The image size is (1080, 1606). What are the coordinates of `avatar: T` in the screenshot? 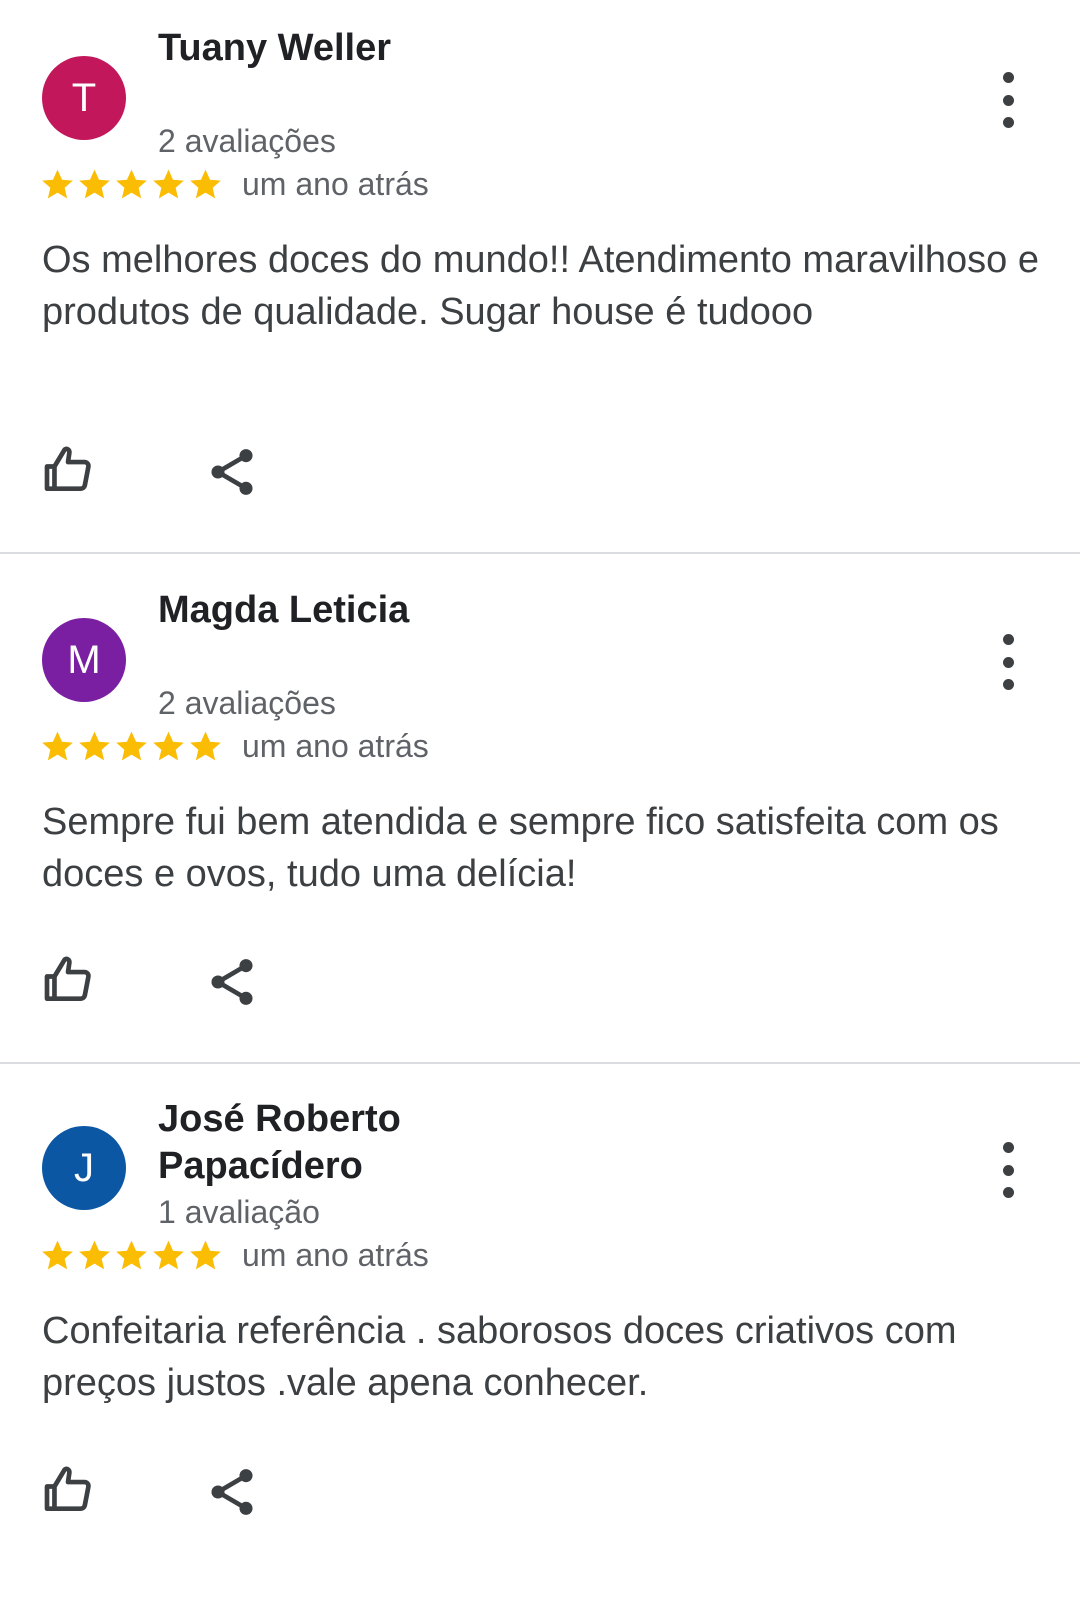 It's located at (84, 98).